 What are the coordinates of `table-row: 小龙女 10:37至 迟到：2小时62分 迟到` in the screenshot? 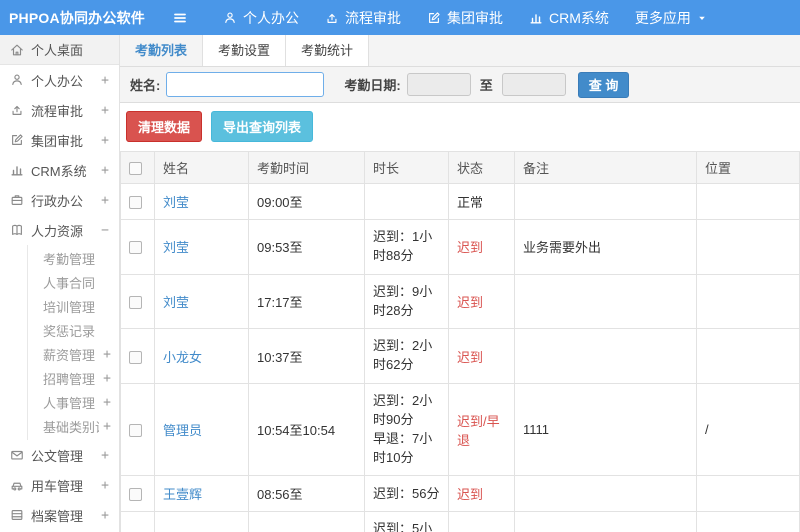 It's located at (460, 356).